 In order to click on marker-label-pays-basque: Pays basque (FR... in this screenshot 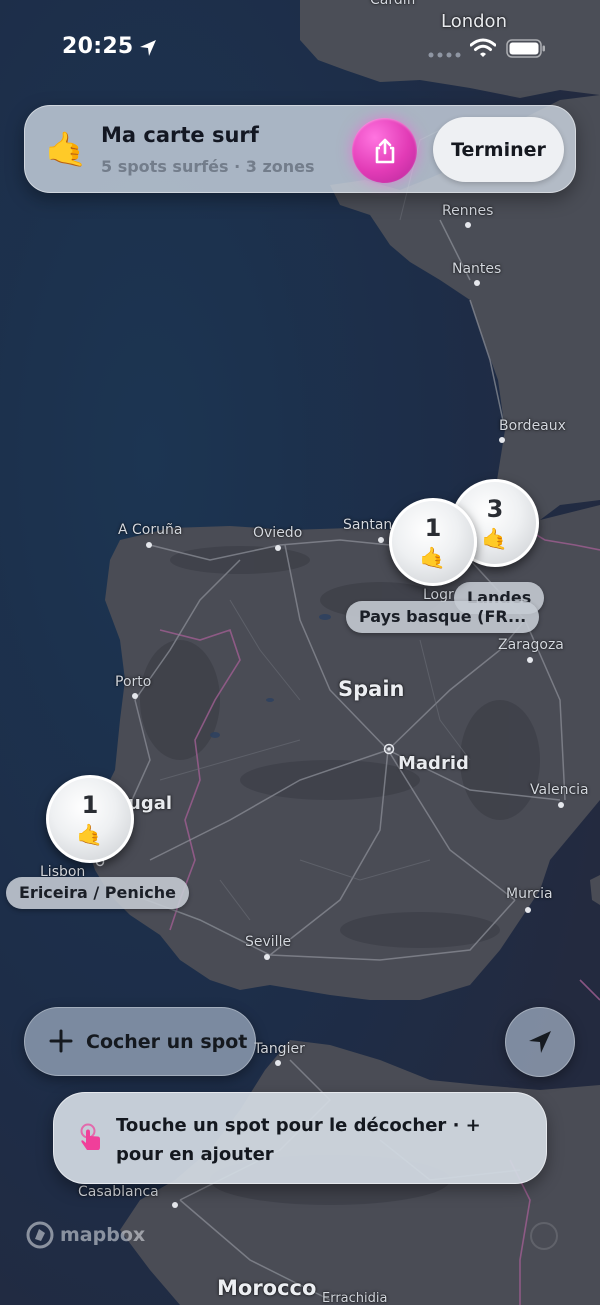, I will do `click(443, 617)`.